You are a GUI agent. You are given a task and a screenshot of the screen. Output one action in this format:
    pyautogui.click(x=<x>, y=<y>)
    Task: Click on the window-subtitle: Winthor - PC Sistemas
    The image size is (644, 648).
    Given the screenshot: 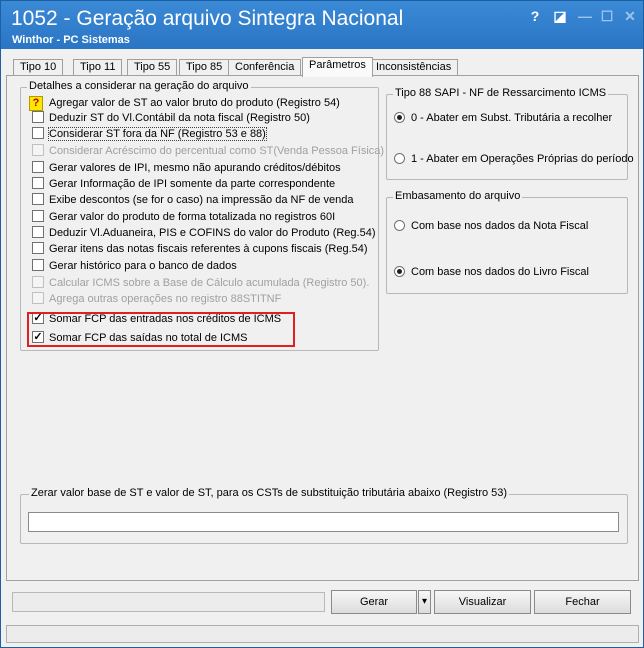 What is the action you would take?
    pyautogui.click(x=71, y=40)
    